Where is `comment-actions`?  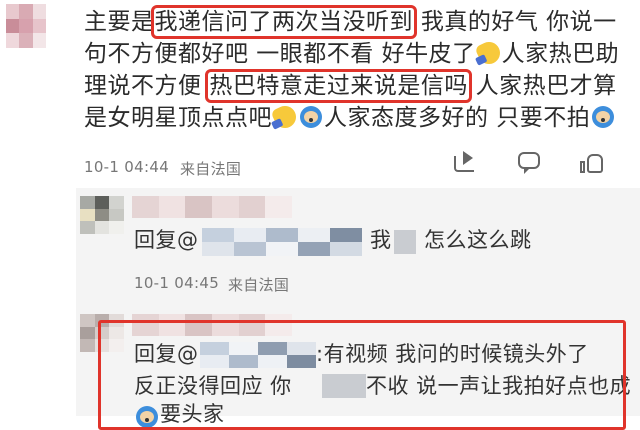
comment-actions is located at coordinates (528, 162).